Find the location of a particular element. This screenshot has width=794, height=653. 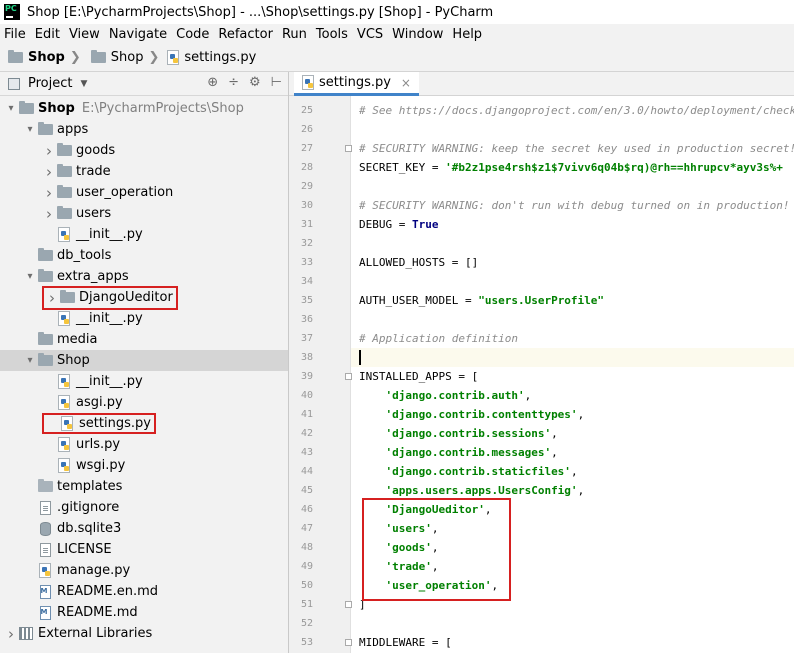

code-line: INSTALLED_APPS = [ is located at coordinates (418, 376).